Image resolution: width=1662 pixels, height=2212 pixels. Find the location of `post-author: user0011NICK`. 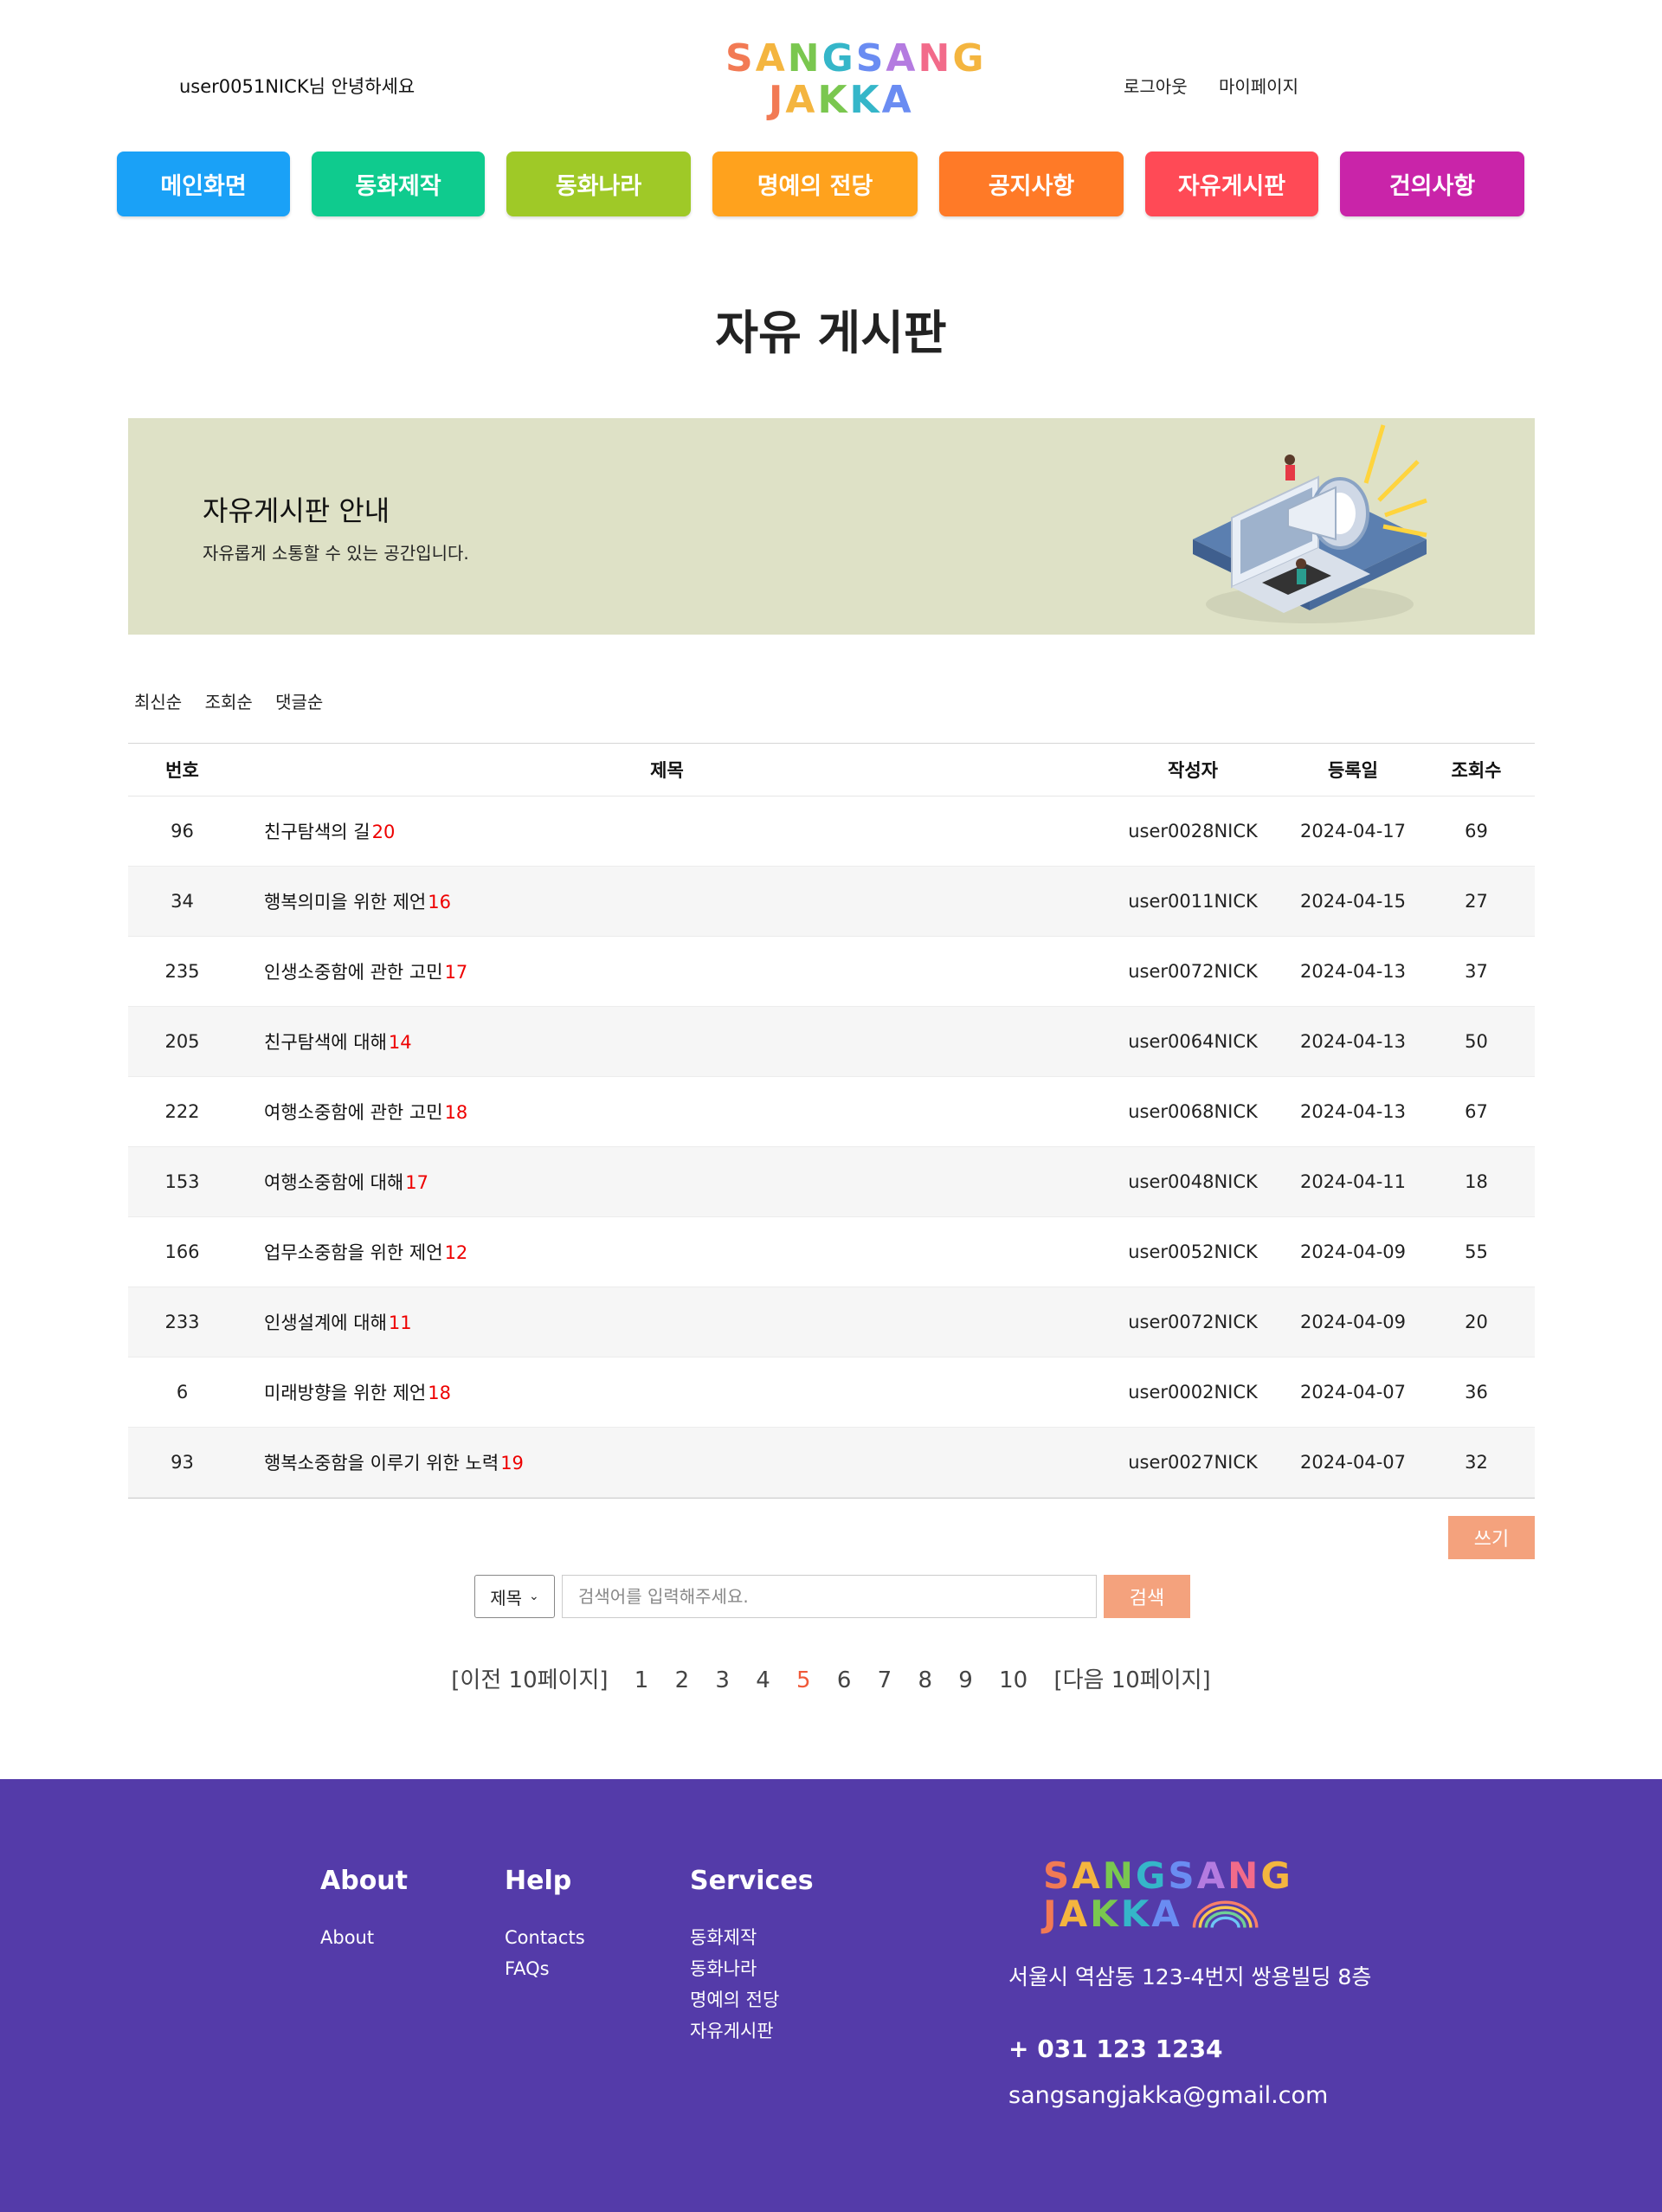

post-author: user0011NICK is located at coordinates (1193, 901).